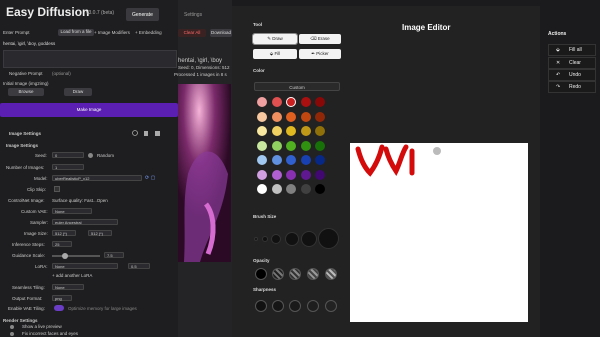 The image size is (600, 337). I want to click on add-lora-button: + add another LoRA, so click(72, 275).